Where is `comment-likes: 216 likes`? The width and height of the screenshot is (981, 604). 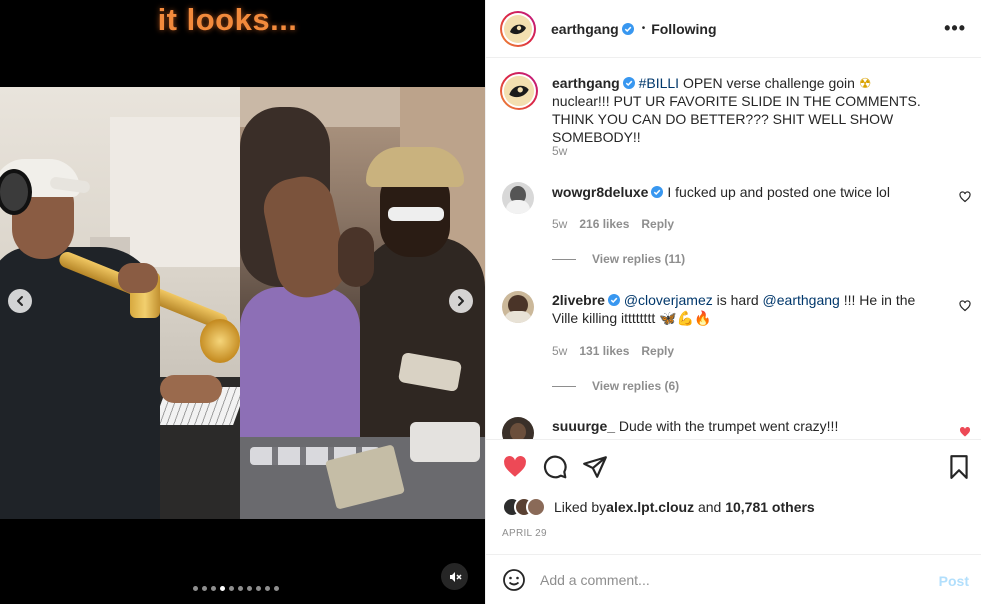 comment-likes: 216 likes is located at coordinates (604, 224).